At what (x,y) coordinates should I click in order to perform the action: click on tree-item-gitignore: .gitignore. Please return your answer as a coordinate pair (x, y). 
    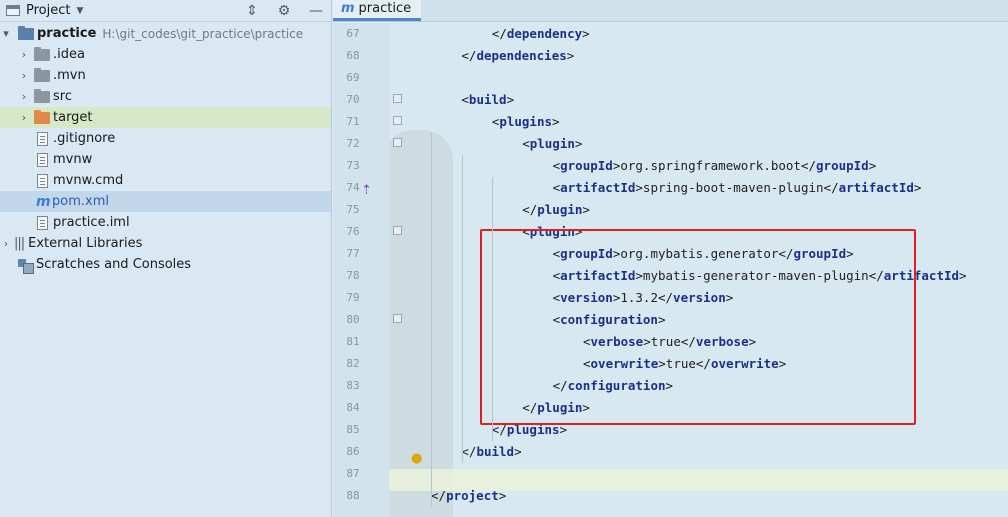
    Looking at the image, I should click on (165, 138).